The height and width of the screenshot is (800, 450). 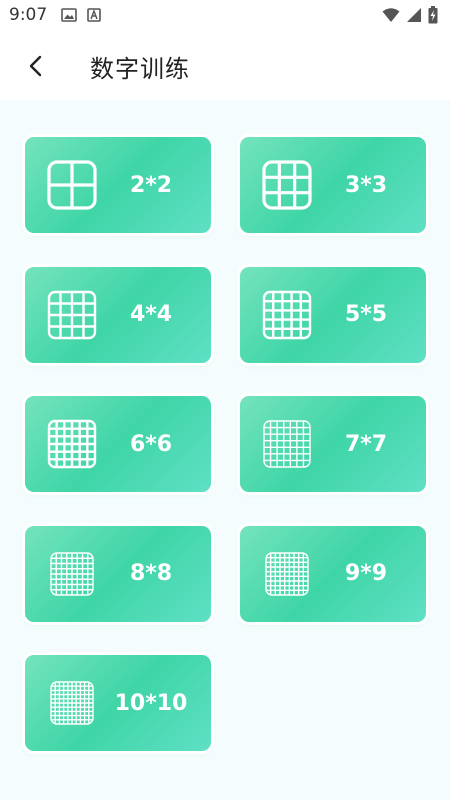 What do you see at coordinates (225, 65) in the screenshot?
I see `app-bar: 数字训练` at bounding box center [225, 65].